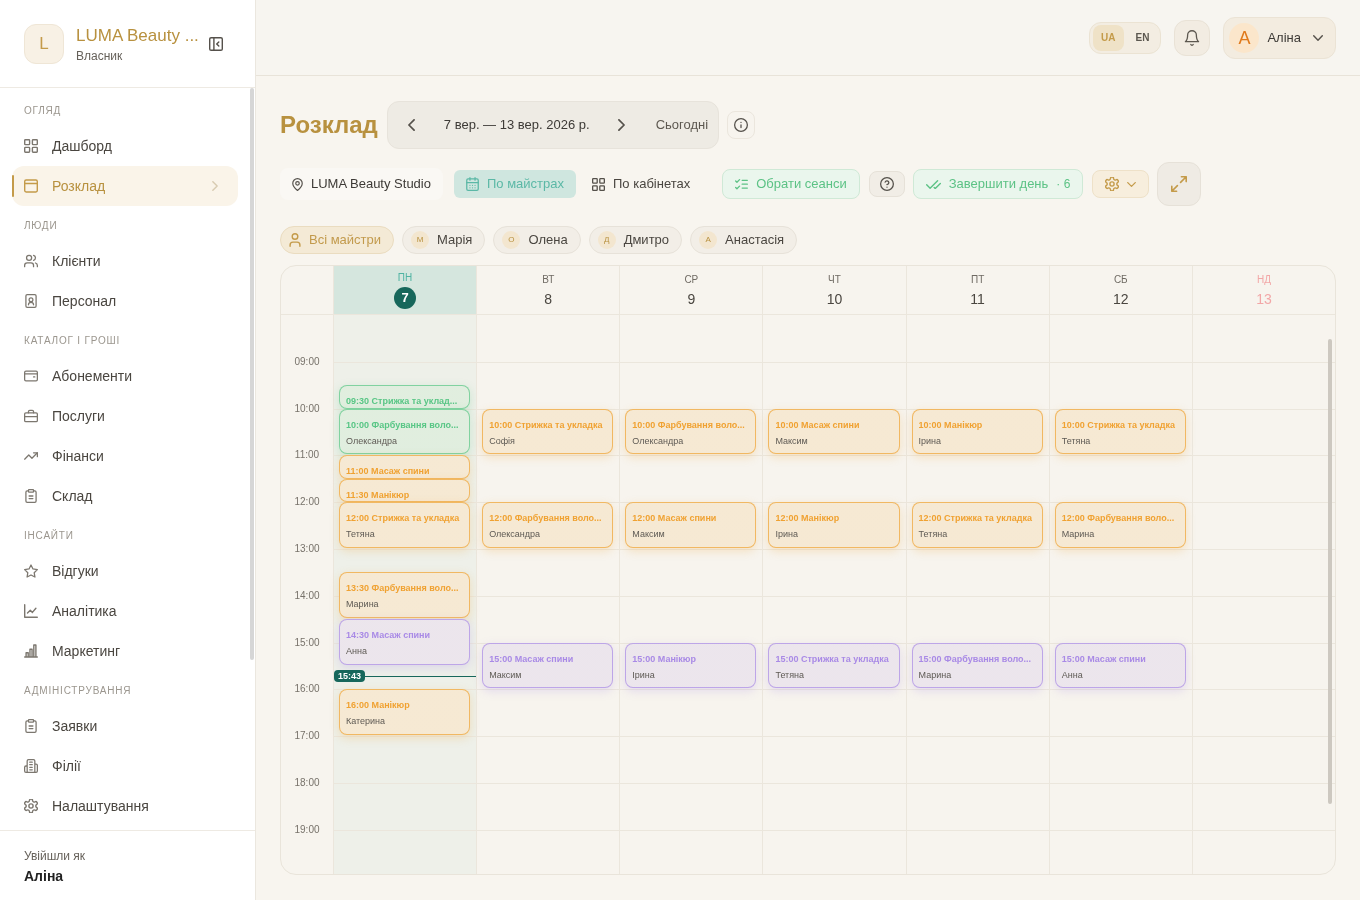 This screenshot has width=1360, height=900. I want to click on appointment-card: 15:00 Масаж спини Максим, so click(548, 665).